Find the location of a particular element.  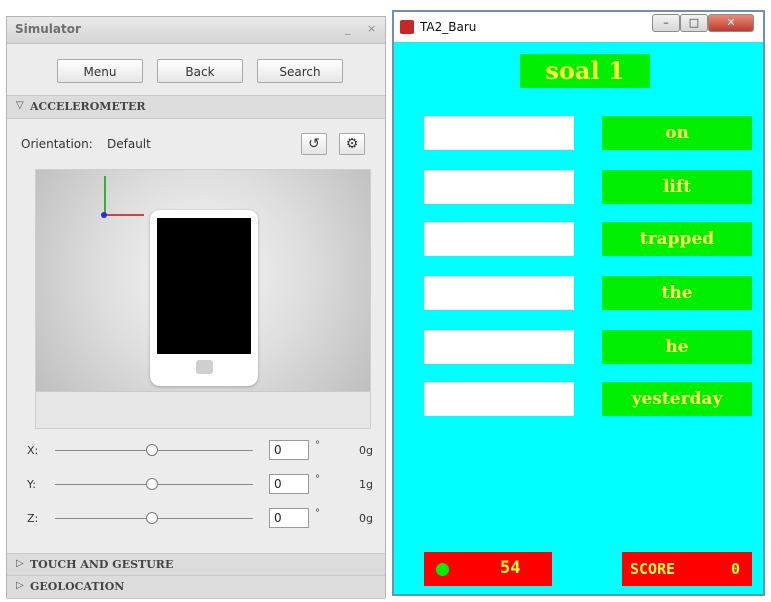

x-axis-indicator is located at coordinates (124, 215).